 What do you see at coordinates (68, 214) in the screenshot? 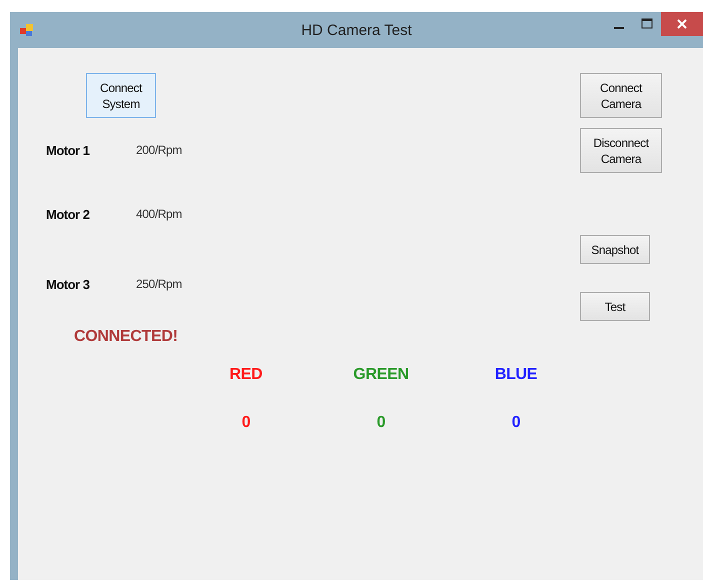
I see `motor-label: Motor 2` at bounding box center [68, 214].